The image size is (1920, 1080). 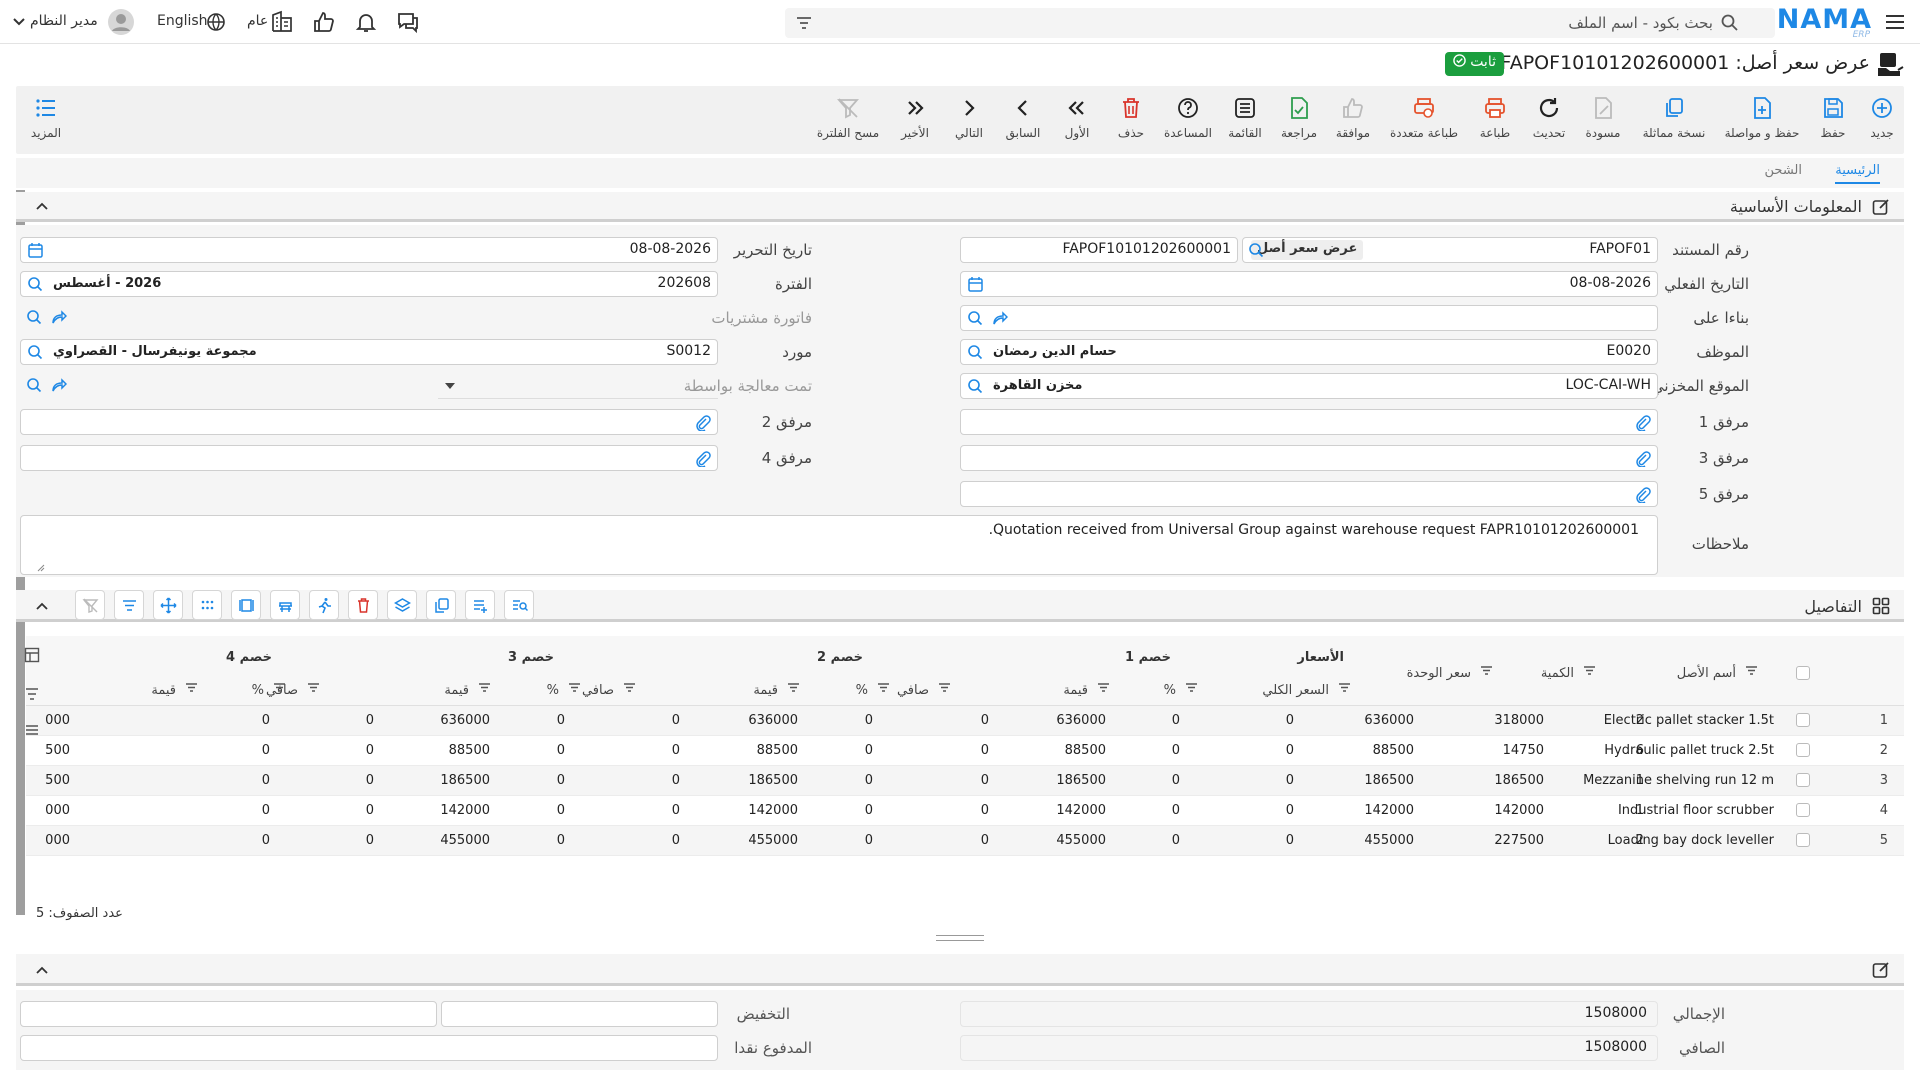 What do you see at coordinates (1188, 120) in the screenshot?
I see `help-button: المساعدة` at bounding box center [1188, 120].